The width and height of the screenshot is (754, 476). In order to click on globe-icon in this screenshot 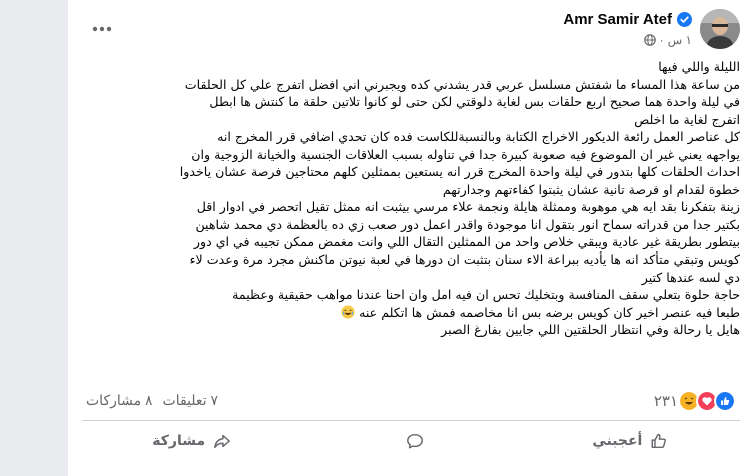, I will do `click(649, 40)`.